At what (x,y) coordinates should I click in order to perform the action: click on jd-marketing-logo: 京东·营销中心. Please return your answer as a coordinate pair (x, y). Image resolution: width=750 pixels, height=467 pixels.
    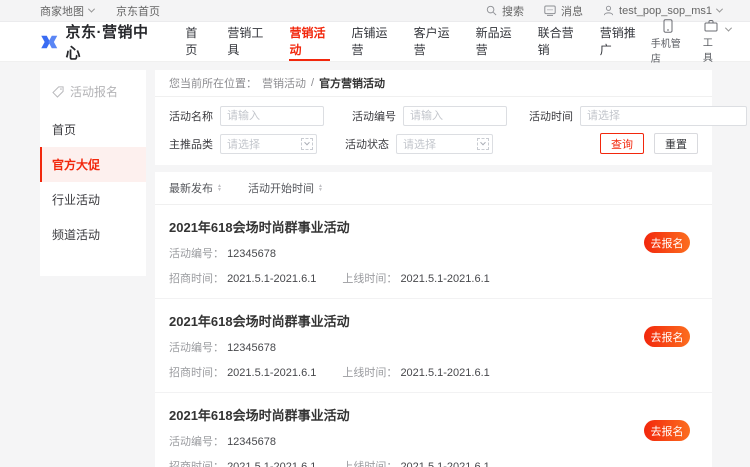
    Looking at the image, I should click on (96, 42).